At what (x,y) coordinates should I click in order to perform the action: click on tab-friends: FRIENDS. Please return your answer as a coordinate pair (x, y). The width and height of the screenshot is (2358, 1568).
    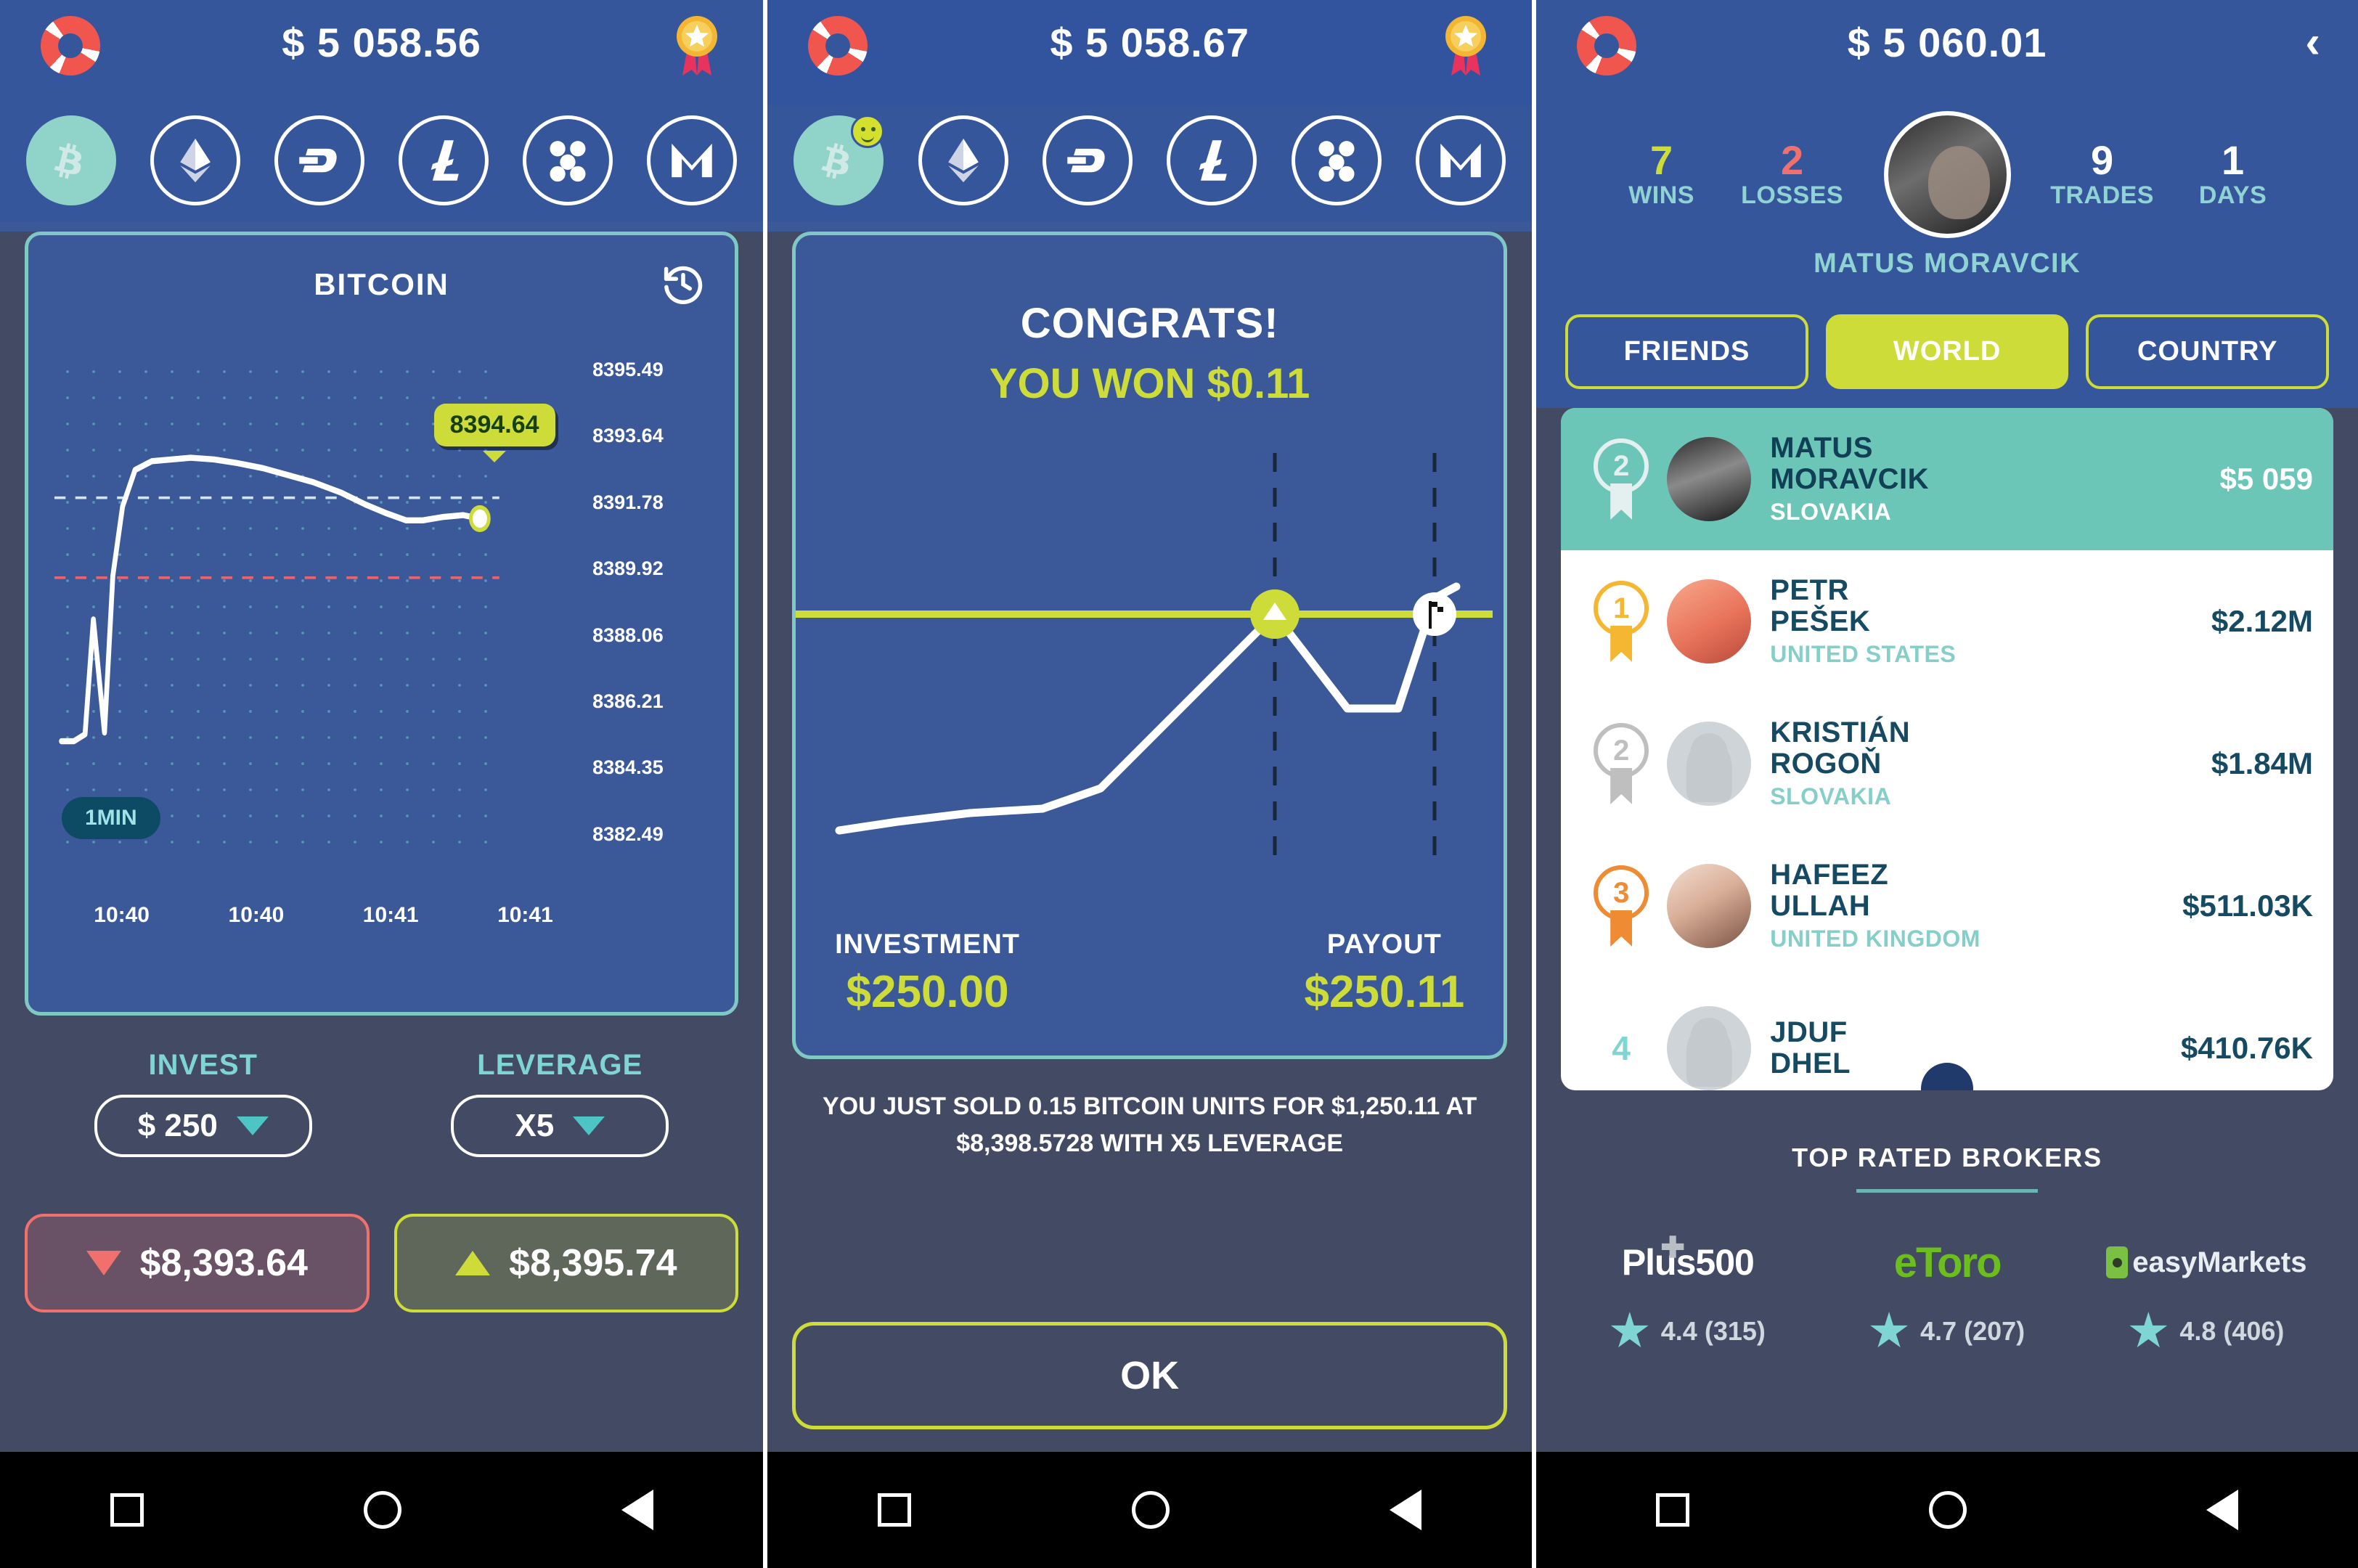
    Looking at the image, I should click on (1687, 352).